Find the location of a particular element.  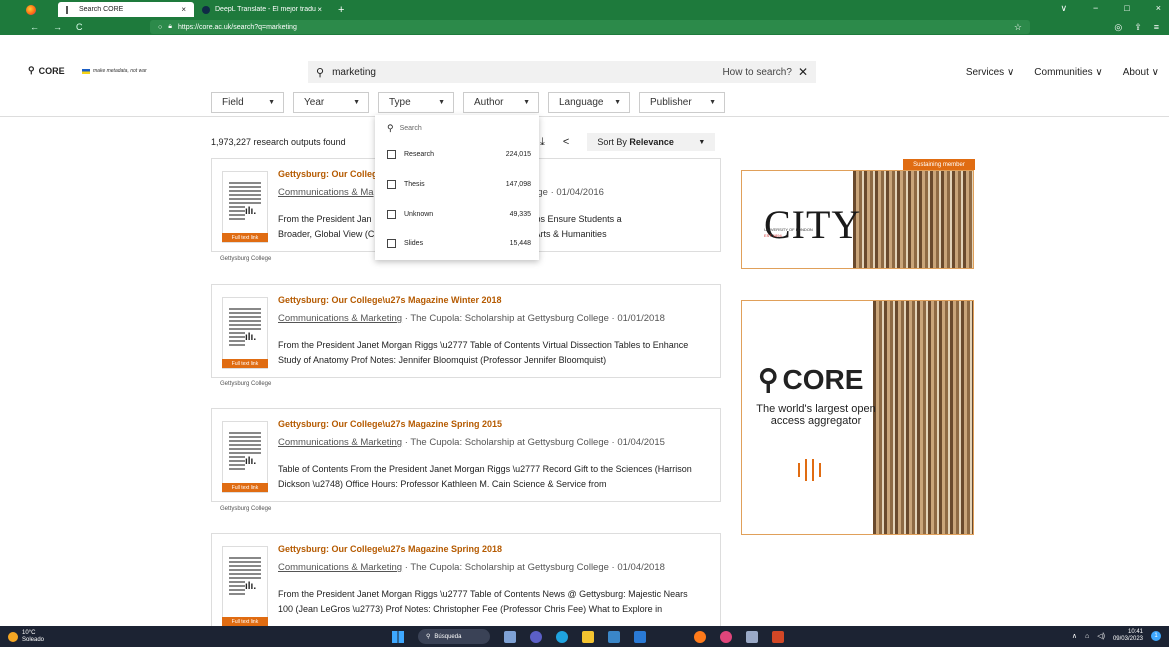

core-logo: ⚲ CORE is located at coordinates (46, 70).